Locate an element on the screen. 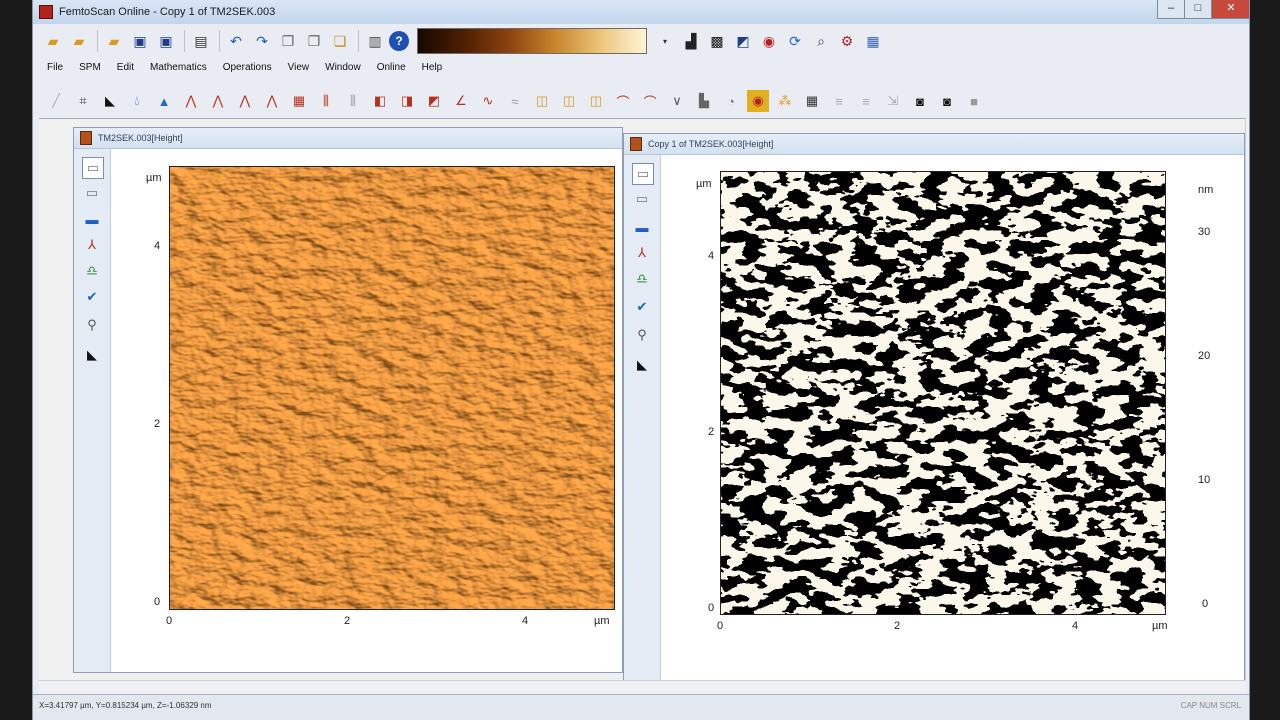 This screenshot has height=720, width=1280. drop-icon: 💧︎ is located at coordinates (137, 101).